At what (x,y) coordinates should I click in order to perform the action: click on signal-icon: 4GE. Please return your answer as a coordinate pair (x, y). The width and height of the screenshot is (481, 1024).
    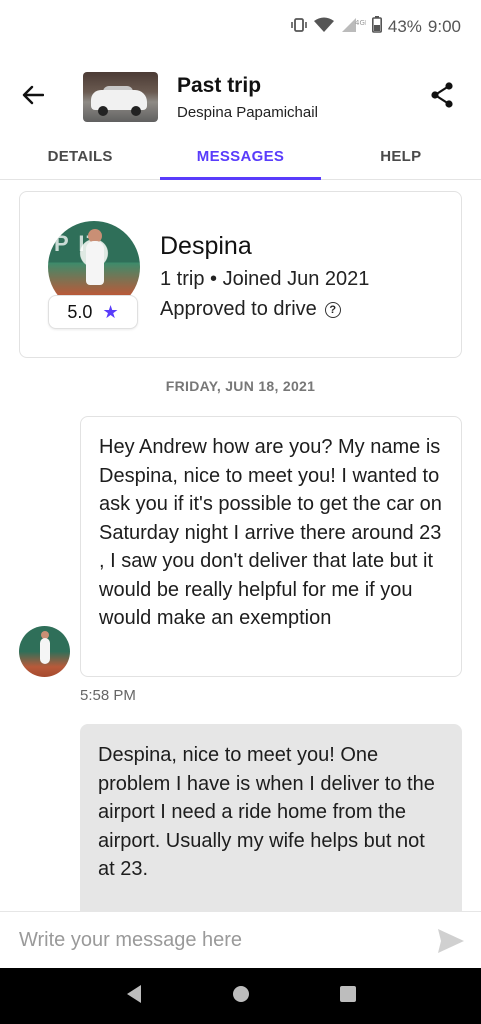
    Looking at the image, I should click on (354, 27).